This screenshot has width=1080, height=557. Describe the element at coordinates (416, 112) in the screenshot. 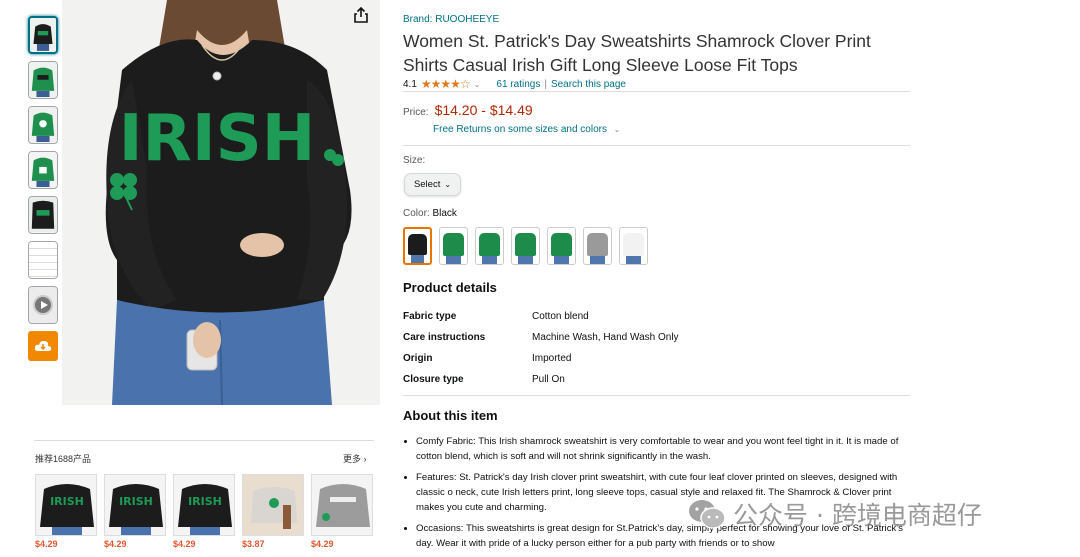

I see `price-label: Price:` at that location.